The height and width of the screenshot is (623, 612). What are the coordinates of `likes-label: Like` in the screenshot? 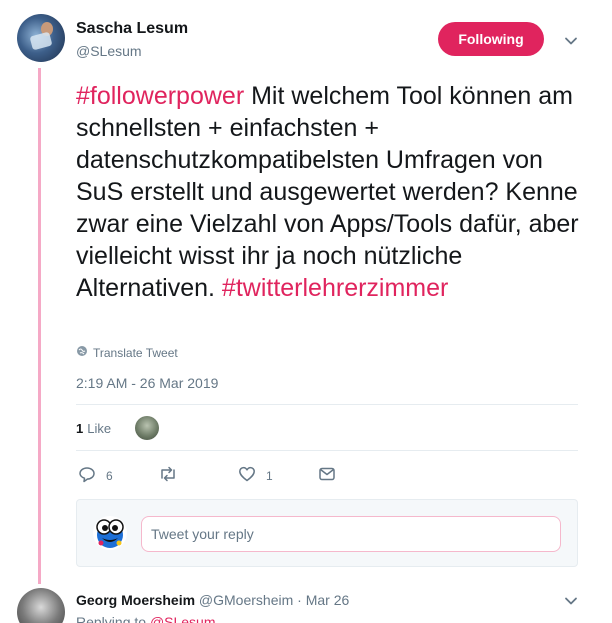 It's located at (99, 428).